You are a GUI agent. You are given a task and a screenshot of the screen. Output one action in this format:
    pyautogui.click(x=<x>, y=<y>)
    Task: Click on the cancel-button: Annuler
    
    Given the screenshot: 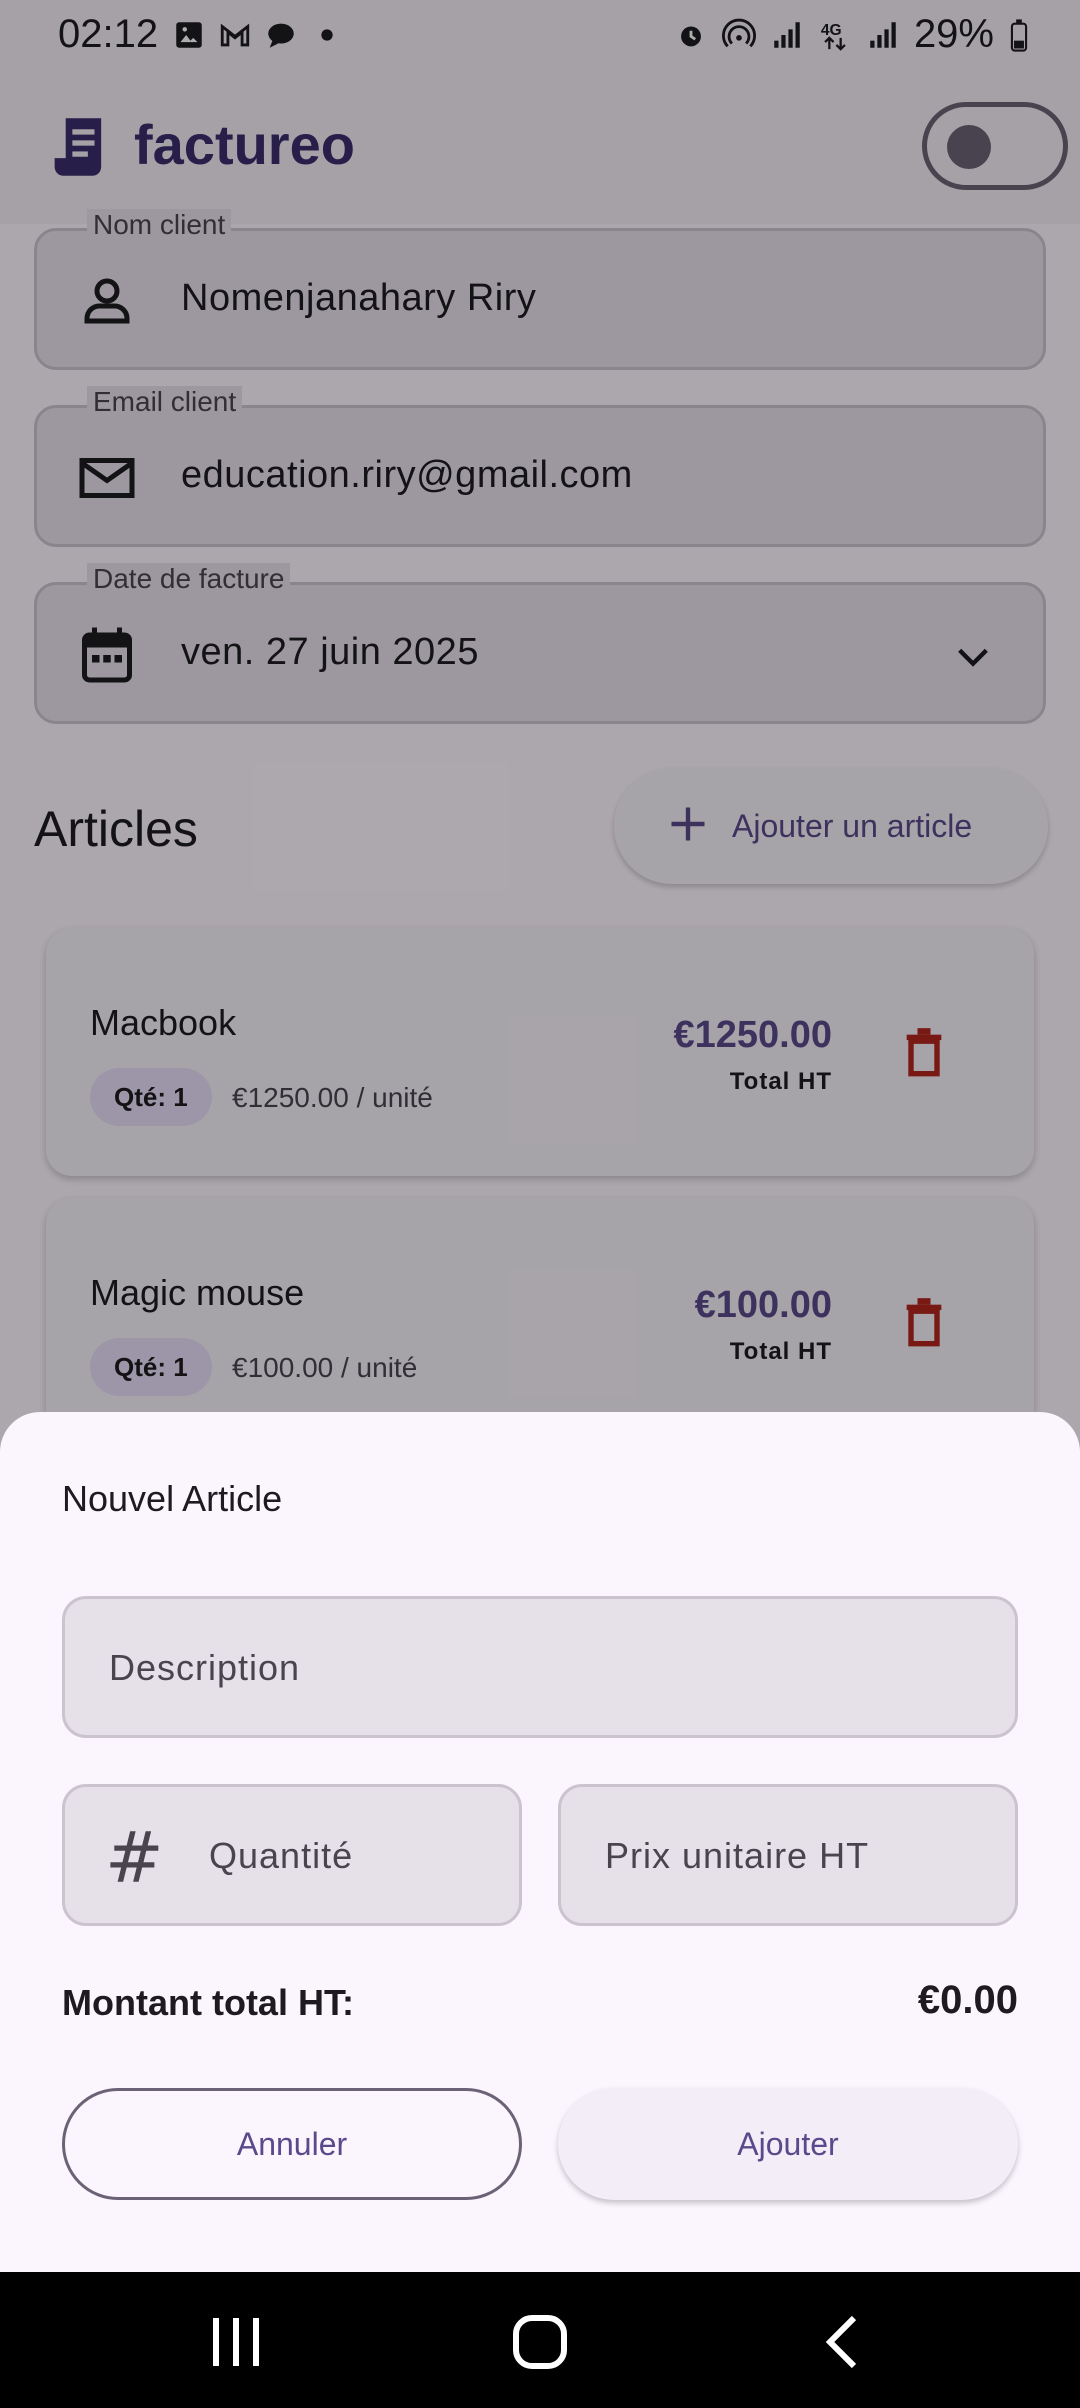 What is the action you would take?
    pyautogui.click(x=292, y=2144)
    